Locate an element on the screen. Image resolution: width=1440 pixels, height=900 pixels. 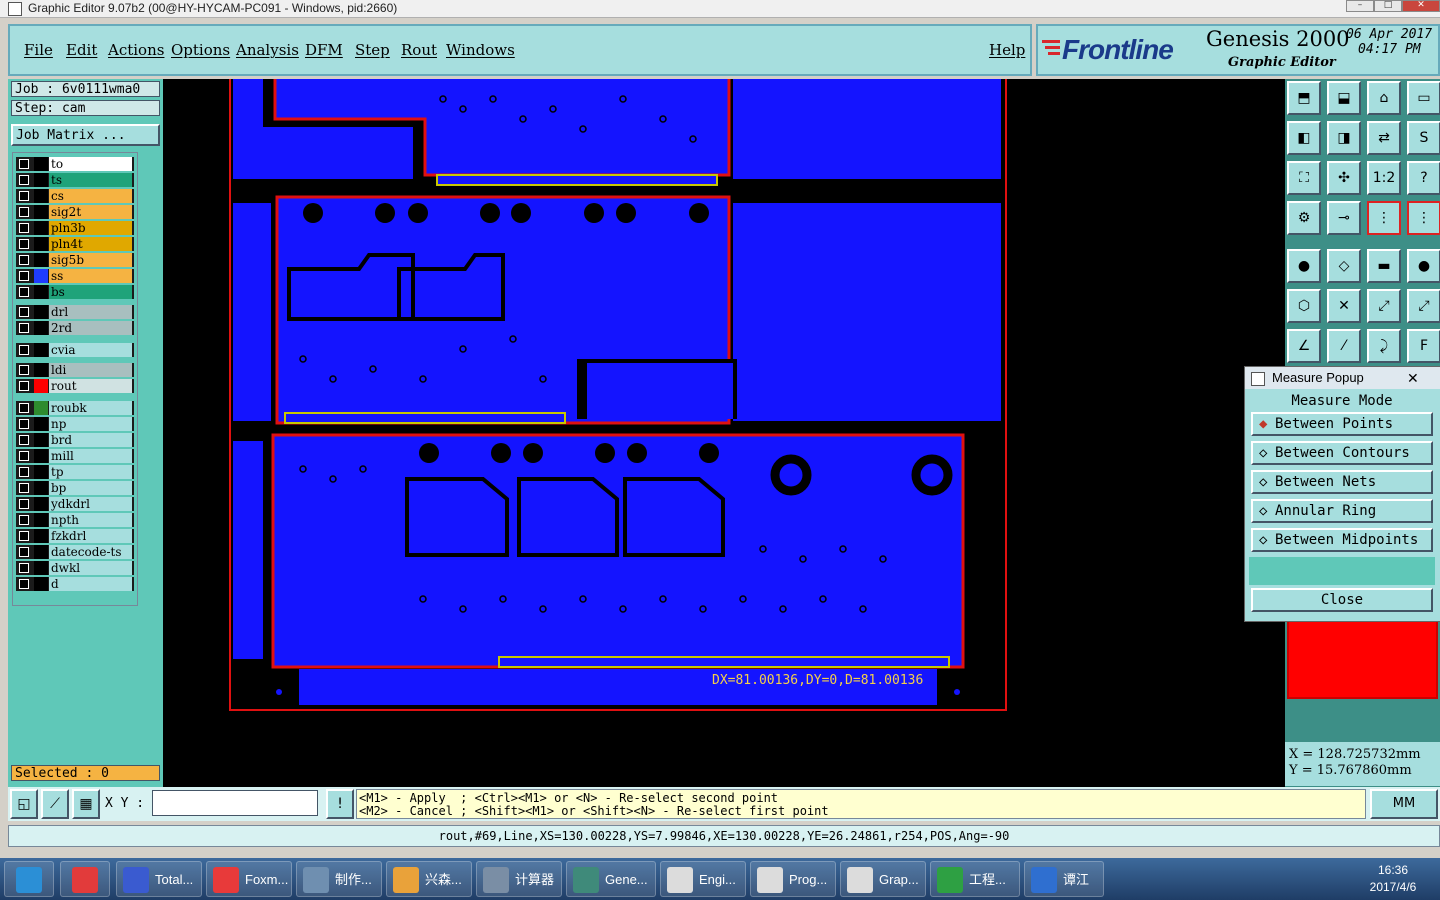
menu-step: Step is located at coordinates (372, 50).